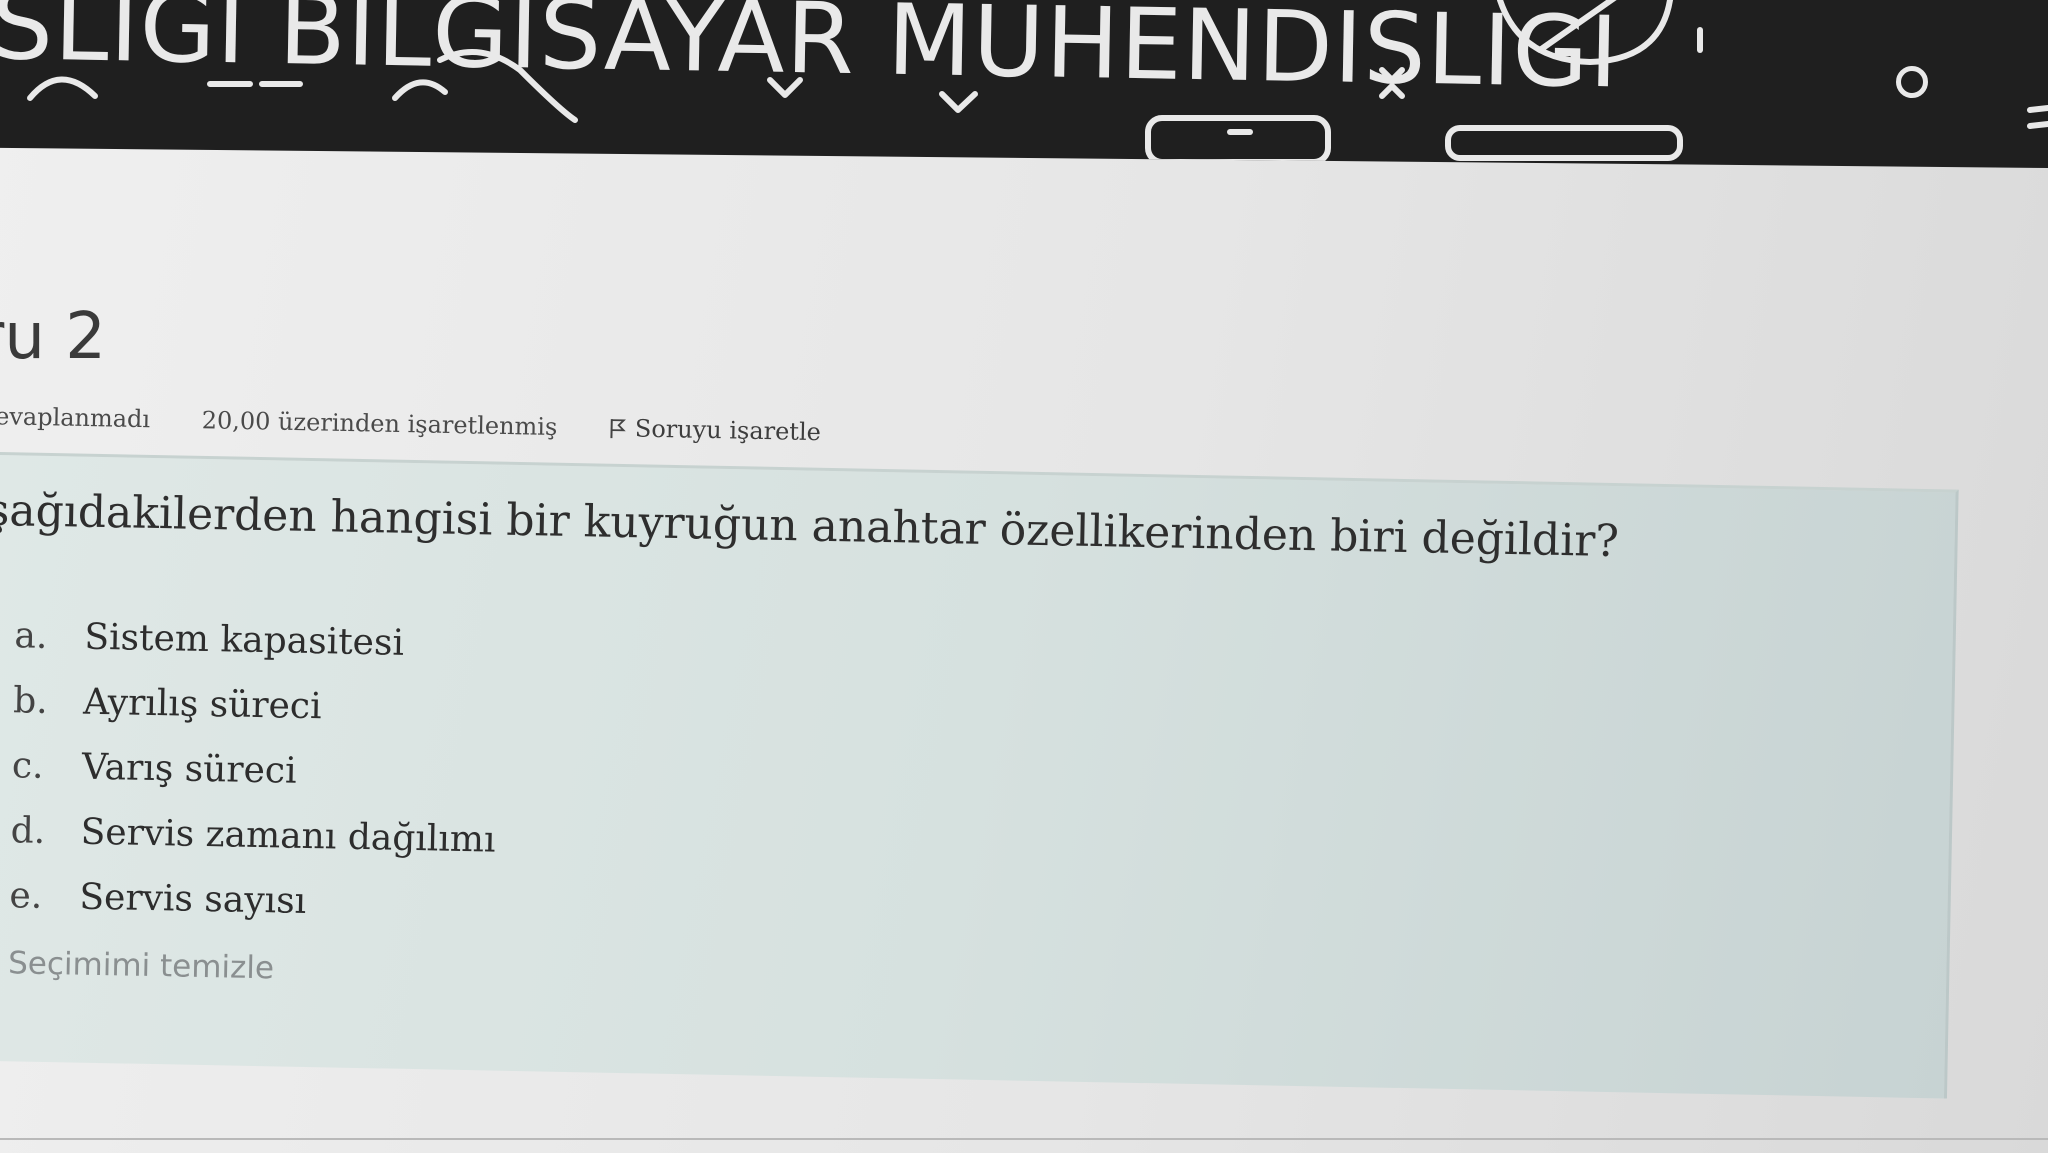 Image resolution: width=2048 pixels, height=1153 pixels. Describe the element at coordinates (379, 424) in the screenshot. I see `question-points: 20,00 üzerinden işaretlenmiş` at that location.